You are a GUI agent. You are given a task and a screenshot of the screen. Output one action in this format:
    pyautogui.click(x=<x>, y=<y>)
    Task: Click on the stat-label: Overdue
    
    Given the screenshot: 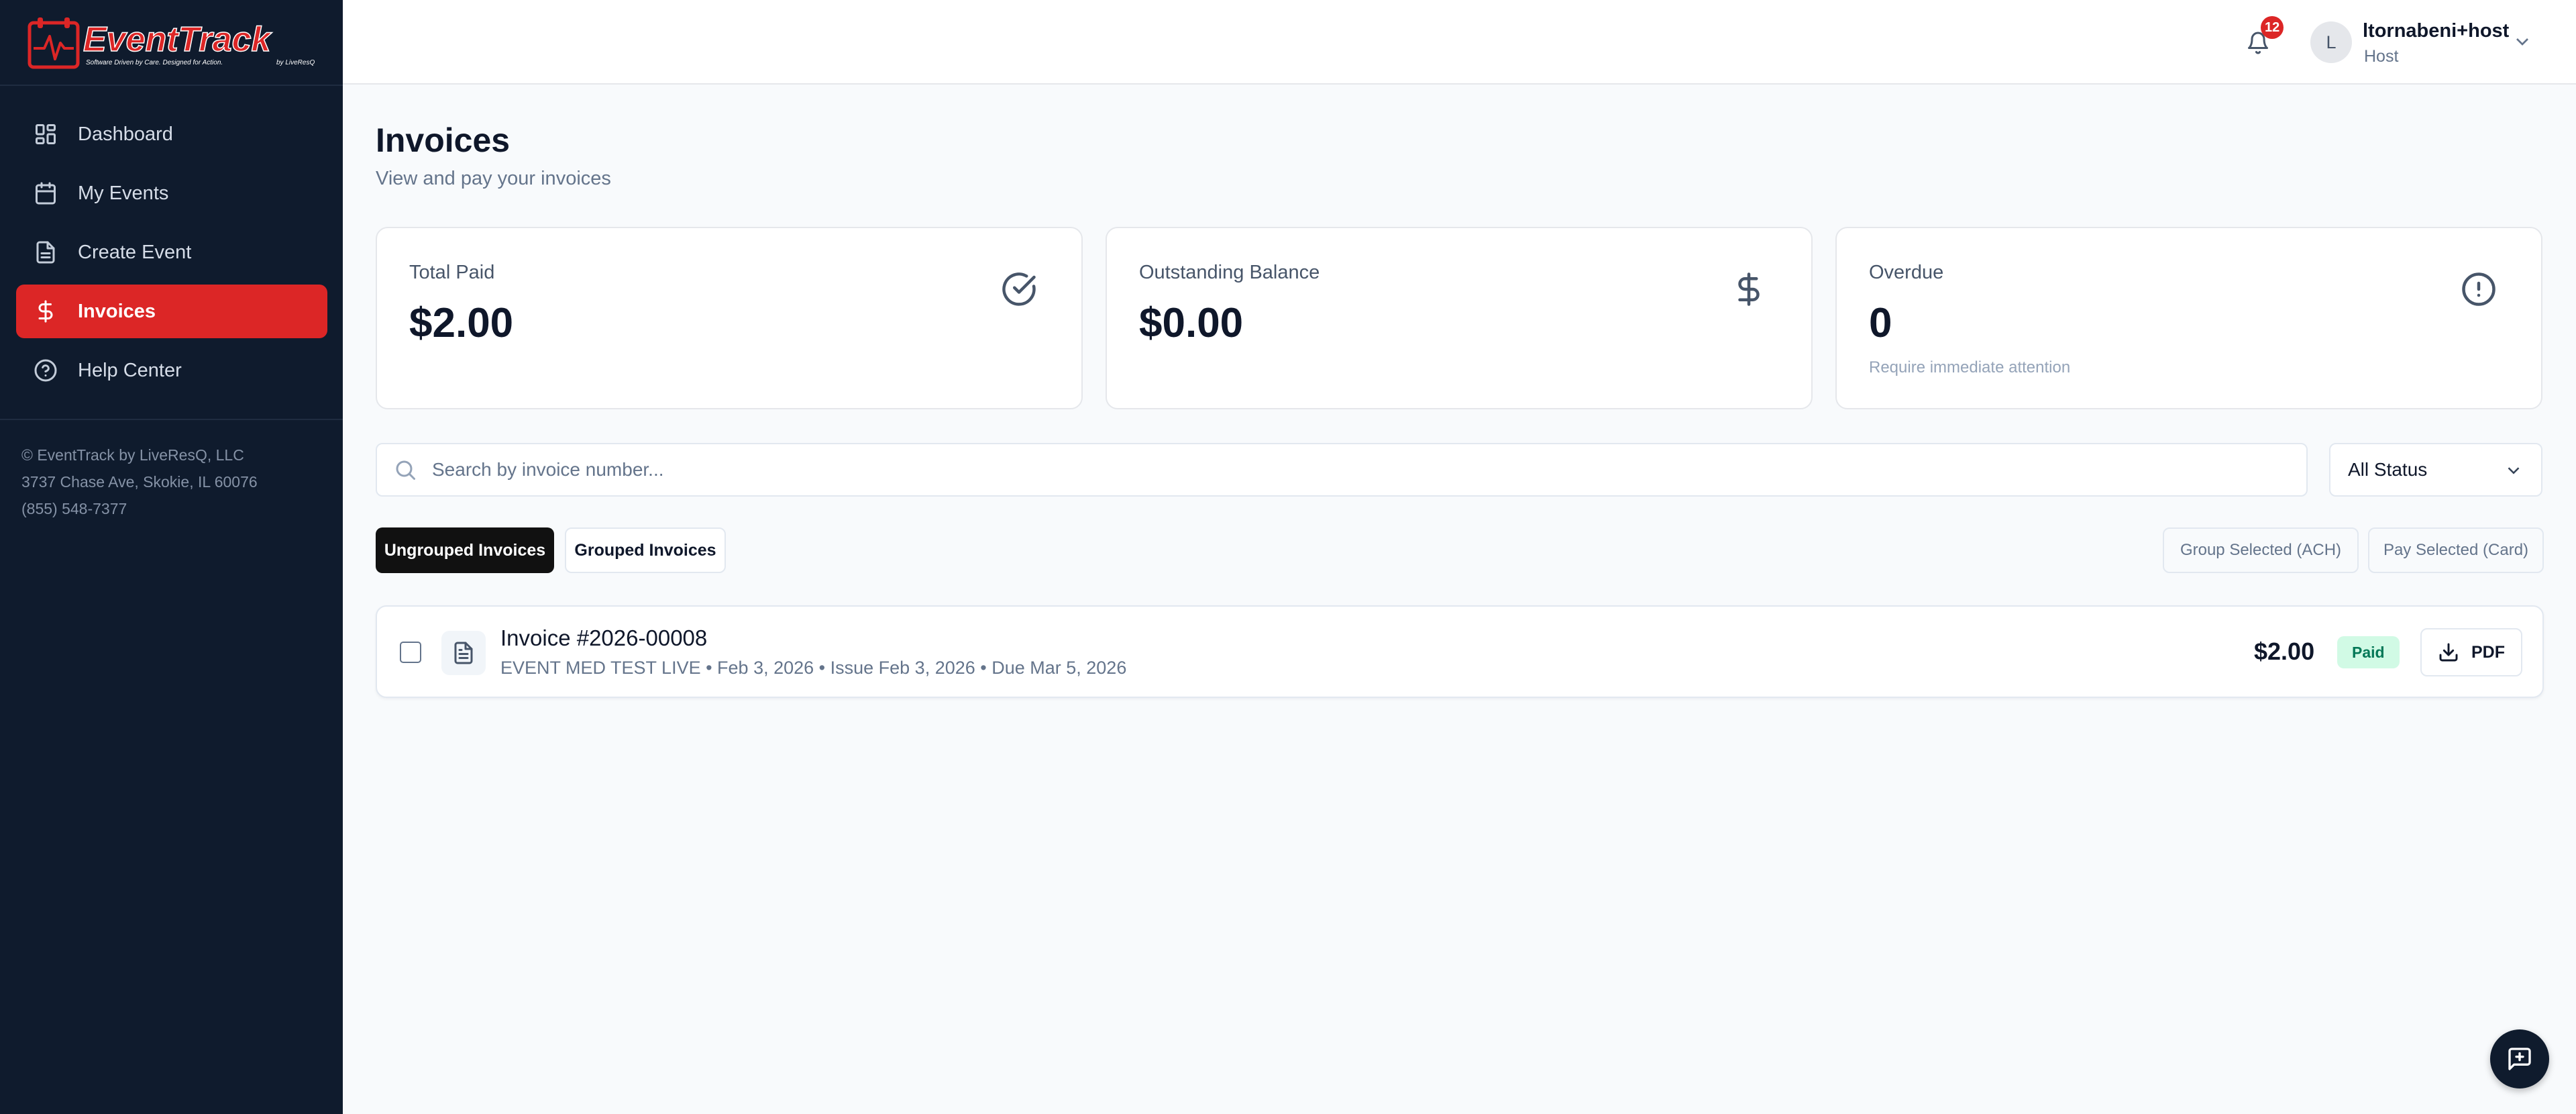 What is the action you would take?
    pyautogui.click(x=1906, y=272)
    